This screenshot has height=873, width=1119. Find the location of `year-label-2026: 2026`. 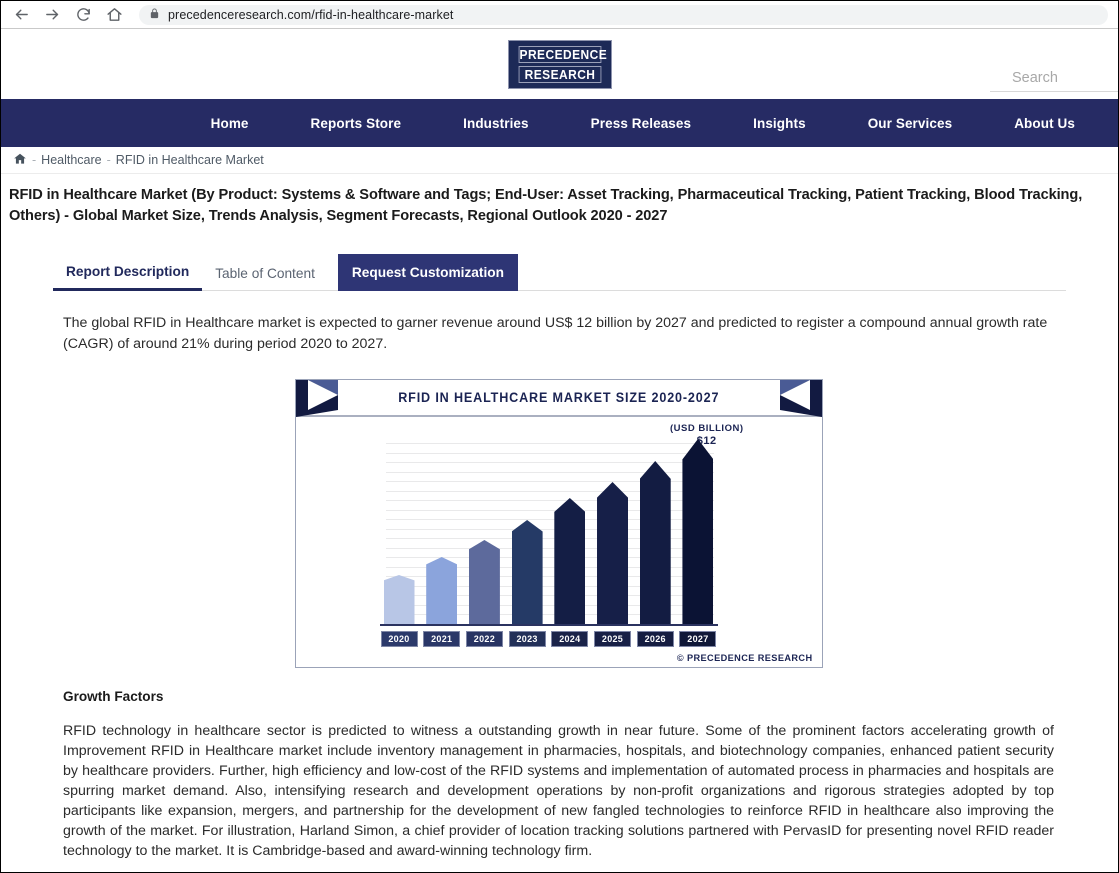

year-label-2026: 2026 is located at coordinates (655, 639).